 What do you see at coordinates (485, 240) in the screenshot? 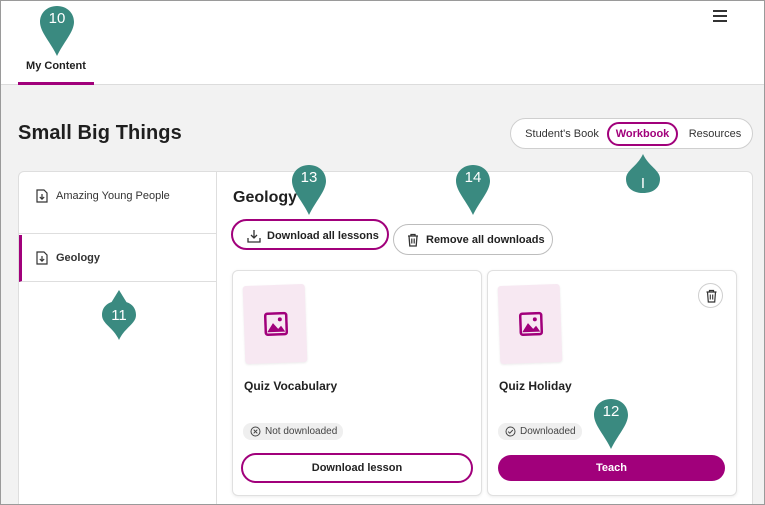
I see `remove-all-label: Remove all downloads` at bounding box center [485, 240].